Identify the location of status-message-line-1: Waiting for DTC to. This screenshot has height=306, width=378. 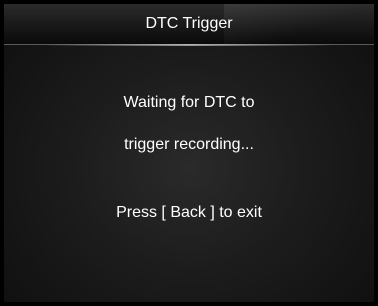
(189, 102).